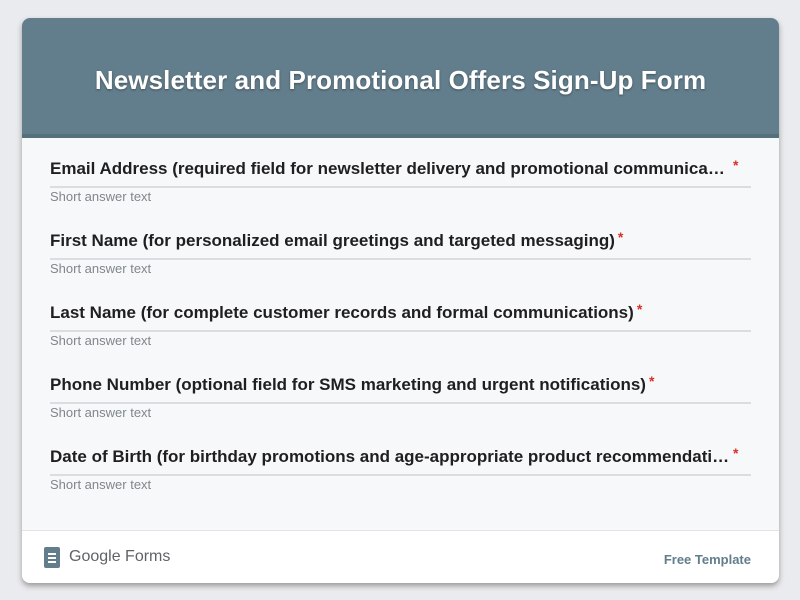 This screenshot has width=800, height=600. Describe the element at coordinates (707, 559) in the screenshot. I see `free-template-link: Free Template` at that location.